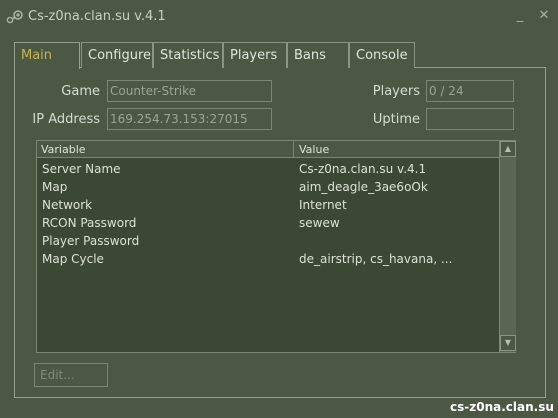 The image size is (558, 418). What do you see at coordinates (363, 187) in the screenshot?
I see `value-cell: aim_deagle_3ae6oOk` at bounding box center [363, 187].